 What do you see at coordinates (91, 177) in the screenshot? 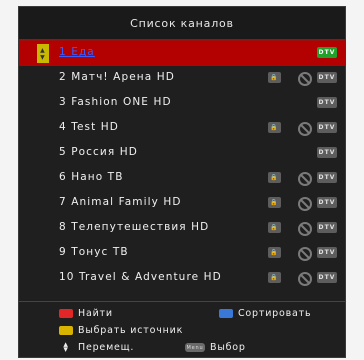
I see `channel-label: 6 Нано ТВ` at bounding box center [91, 177].